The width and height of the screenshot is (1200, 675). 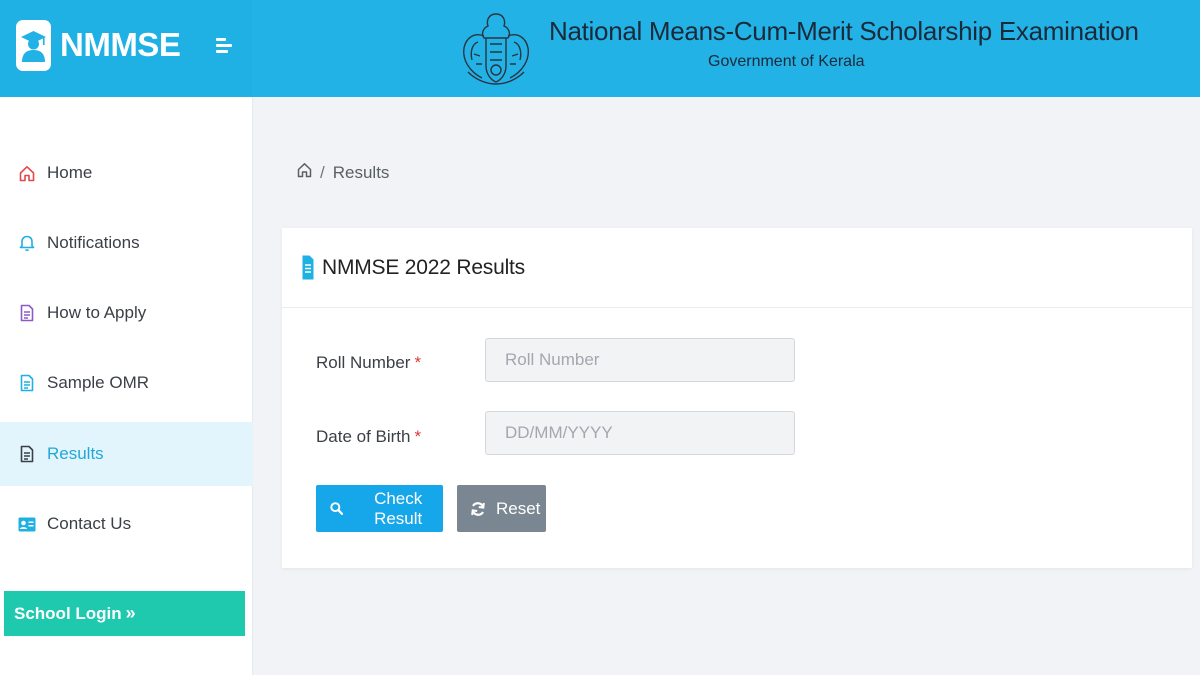 I want to click on reset-button: Reset, so click(x=501, y=508).